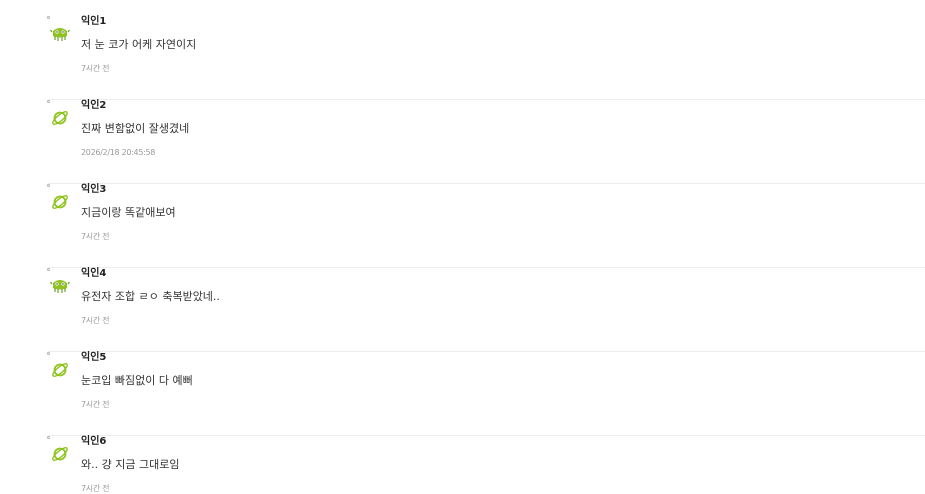  I want to click on comment-nickname: 익인2, so click(93, 106).